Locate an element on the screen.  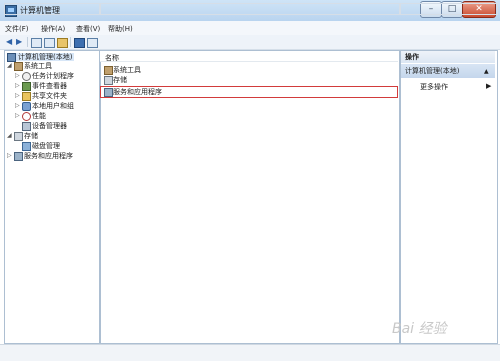
task-scheduler-icon is located at coordinates (26, 76).